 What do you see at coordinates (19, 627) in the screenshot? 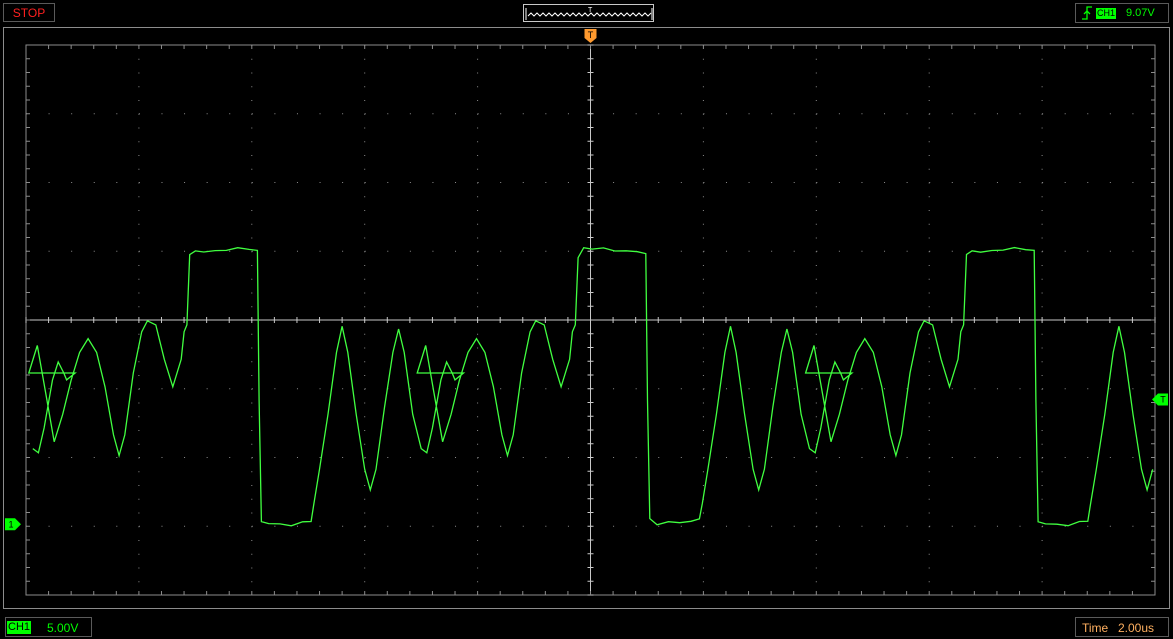
I see `channel-badge: CH1` at bounding box center [19, 627].